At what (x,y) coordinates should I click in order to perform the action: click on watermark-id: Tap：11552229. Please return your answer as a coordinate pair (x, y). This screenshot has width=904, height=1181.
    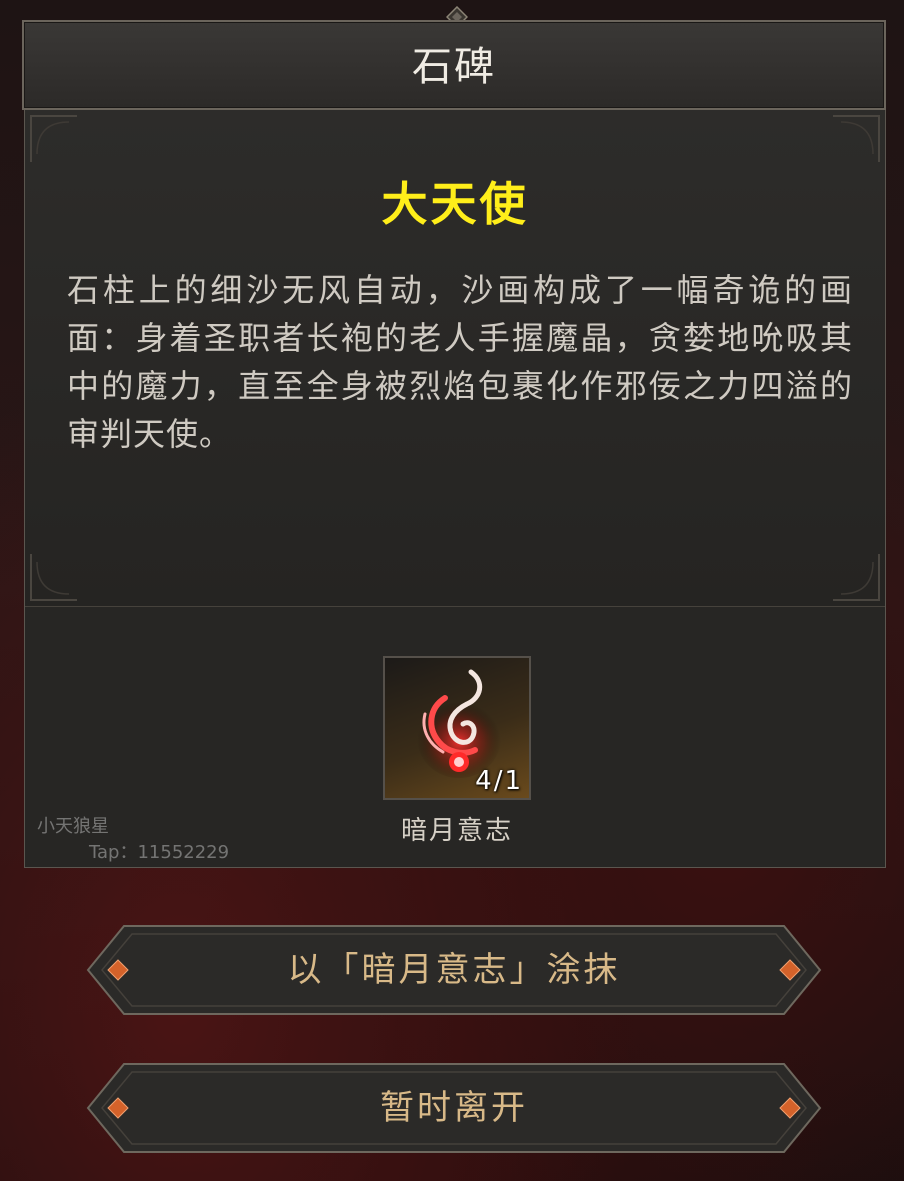
    Looking at the image, I should click on (159, 852).